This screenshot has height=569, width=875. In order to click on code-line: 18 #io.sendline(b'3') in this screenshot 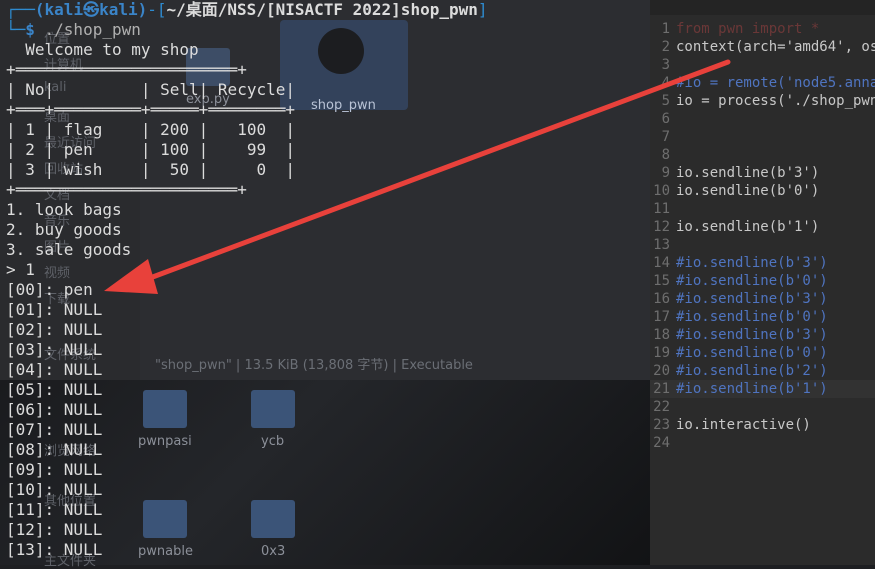, I will do `click(762, 335)`.